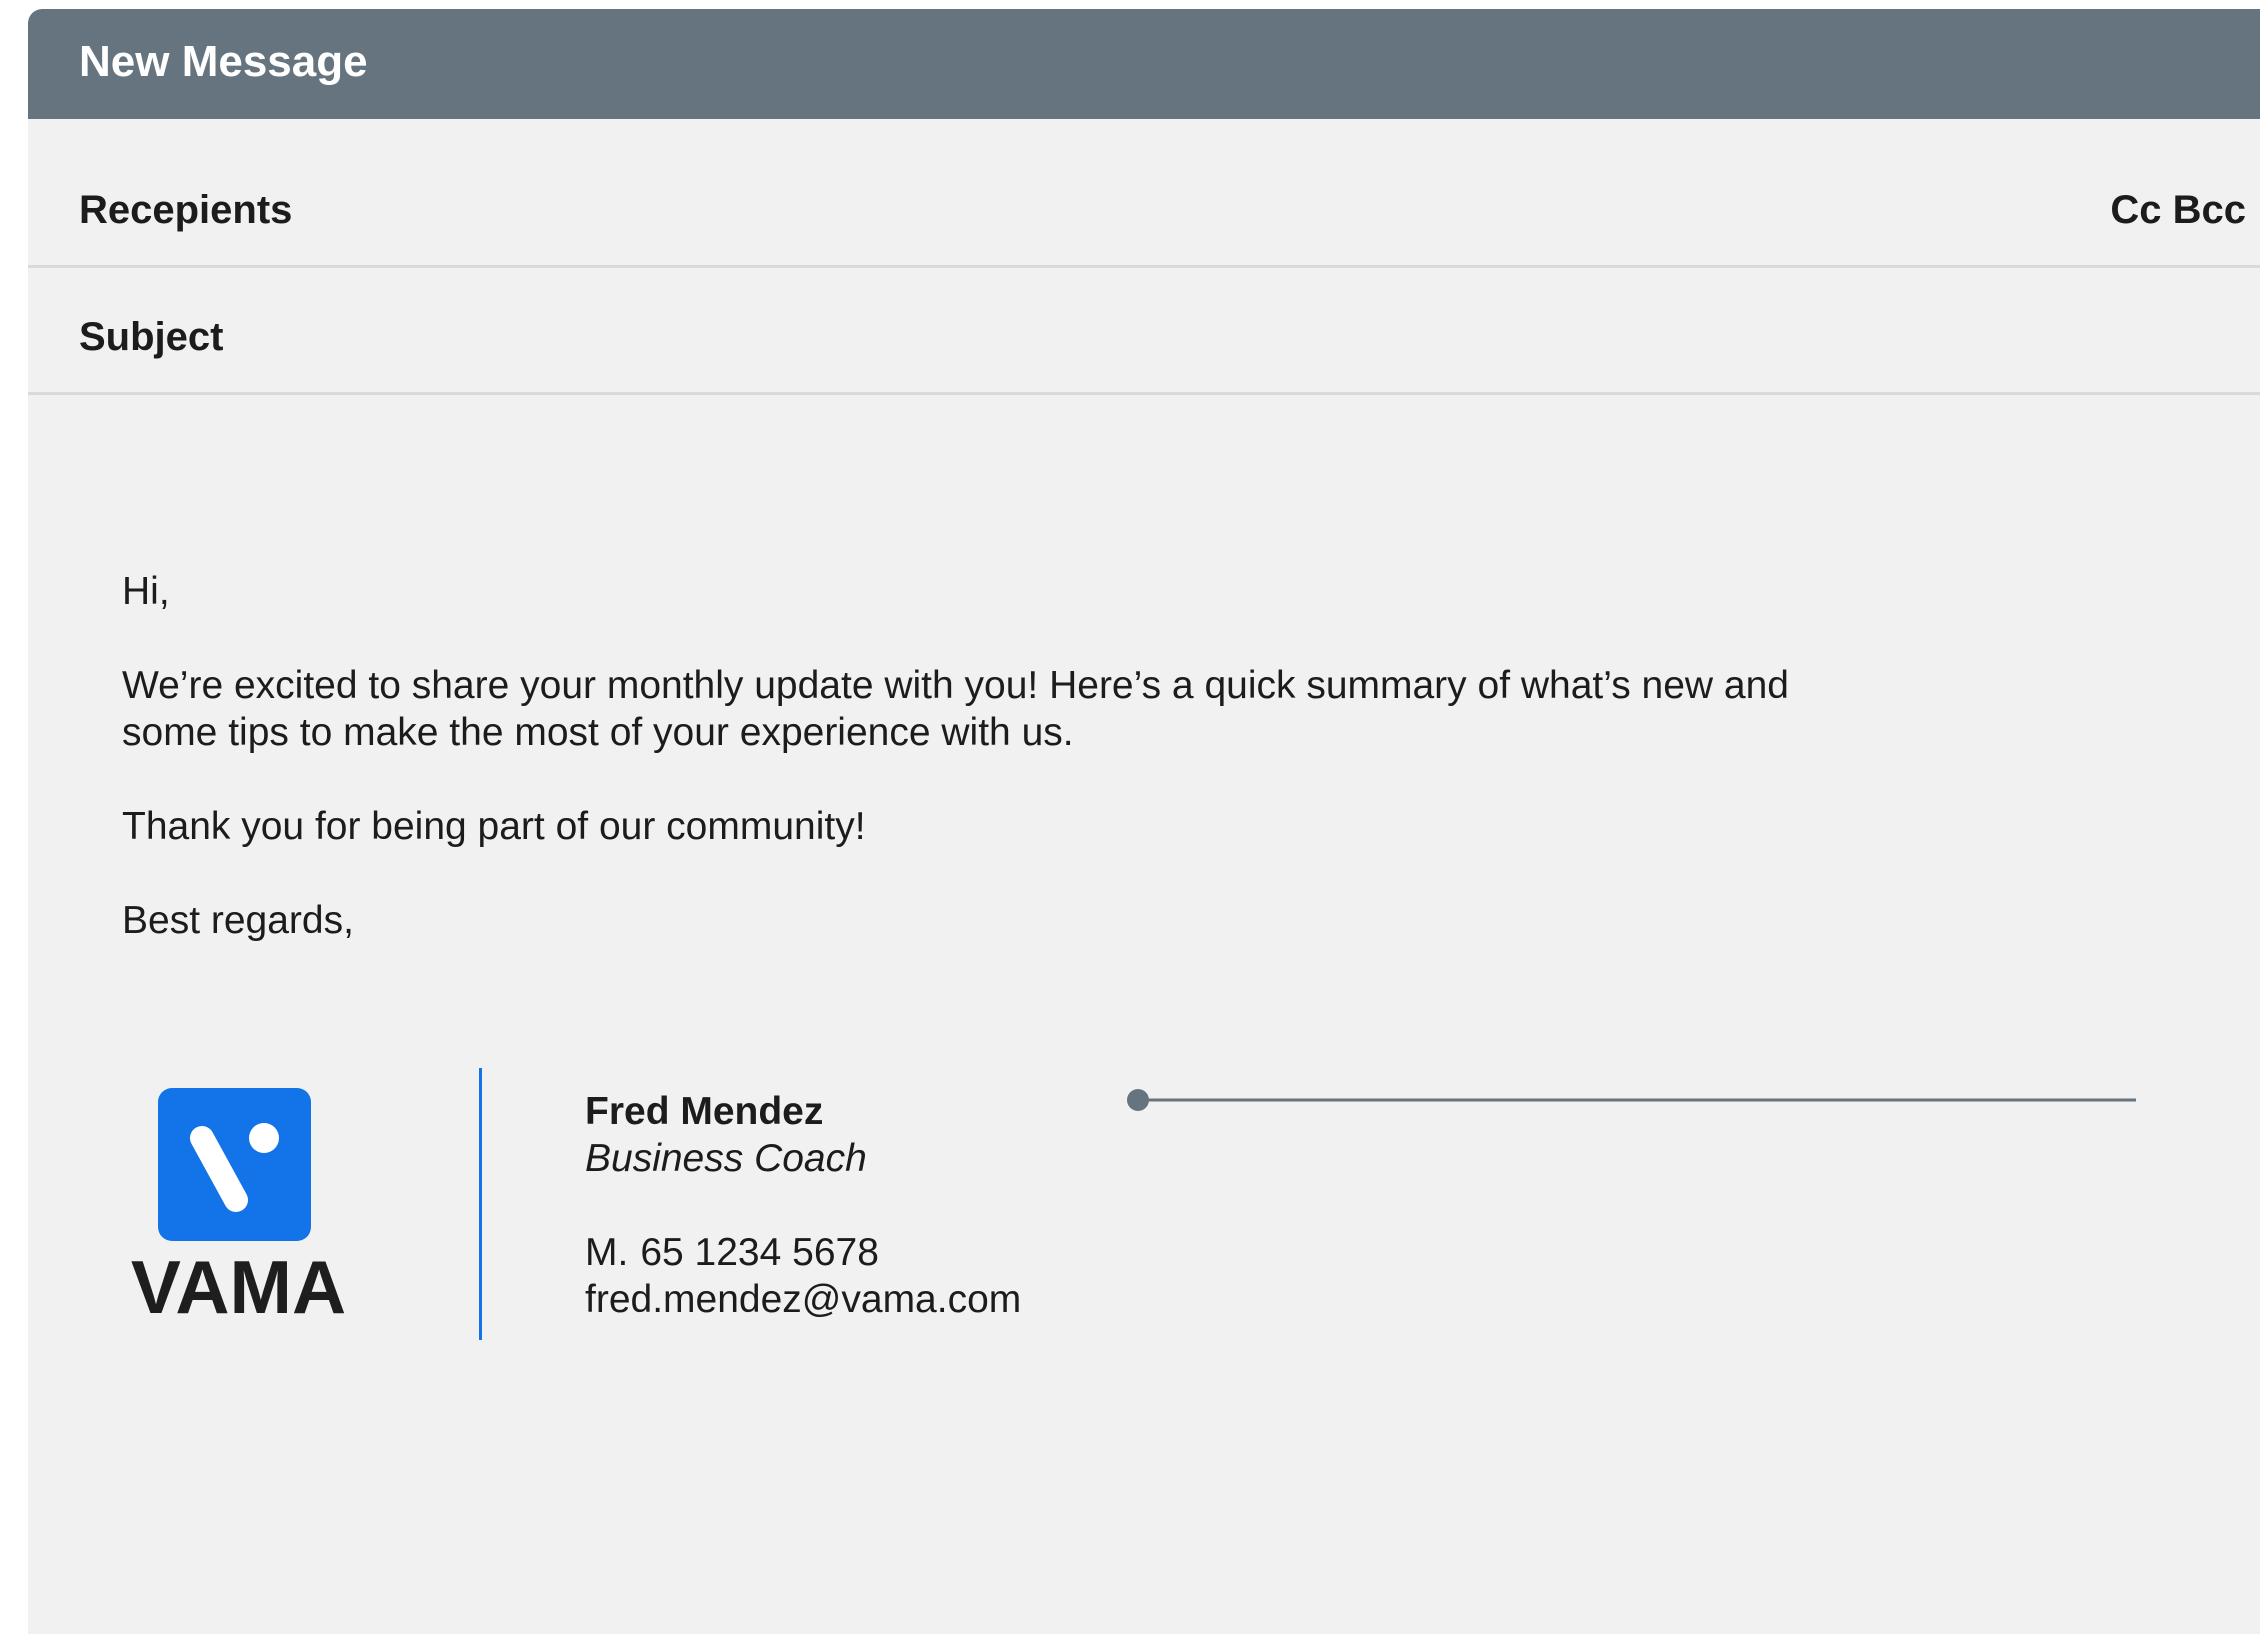  Describe the element at coordinates (1631, 1100) in the screenshot. I see `annotation-connector` at that location.